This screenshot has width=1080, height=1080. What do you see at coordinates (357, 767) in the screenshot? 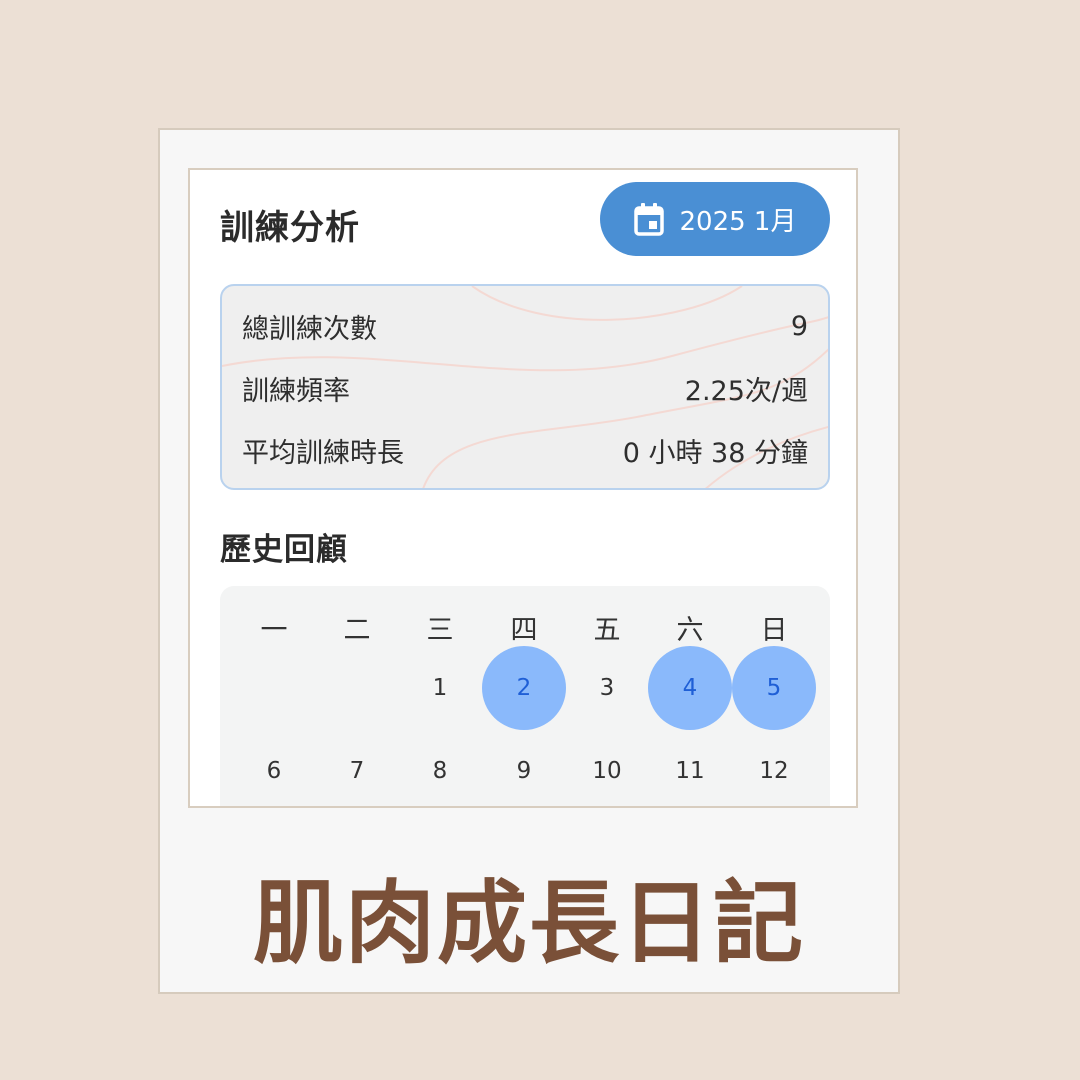
I see `calendar-day: 7` at bounding box center [357, 767].